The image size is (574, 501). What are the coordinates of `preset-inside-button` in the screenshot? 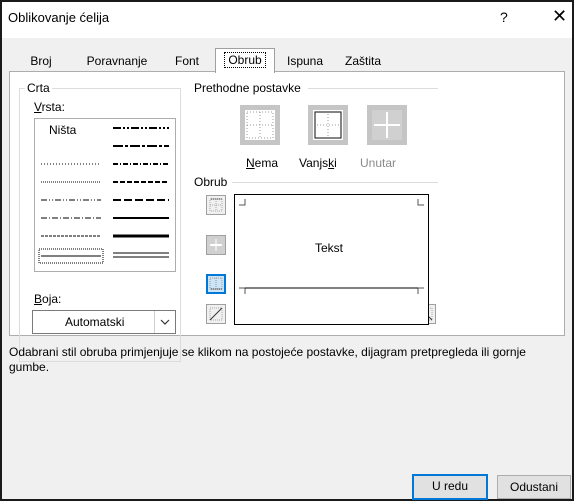 It's located at (387, 125).